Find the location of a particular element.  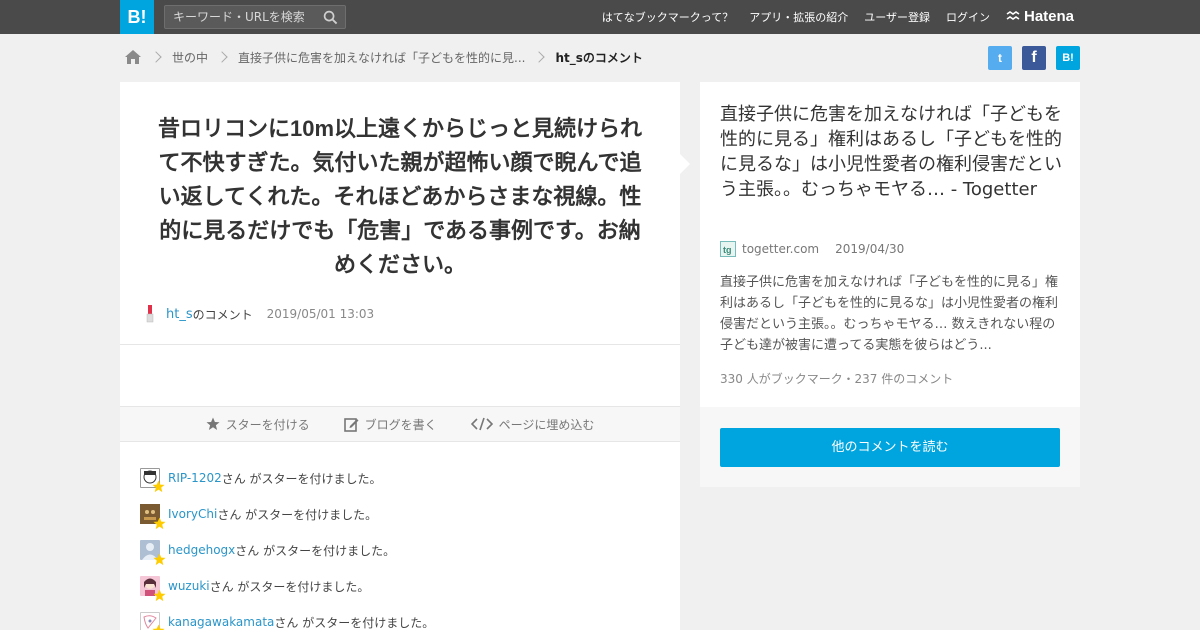

hatena-brand: Hatena is located at coordinates (1049, 16).